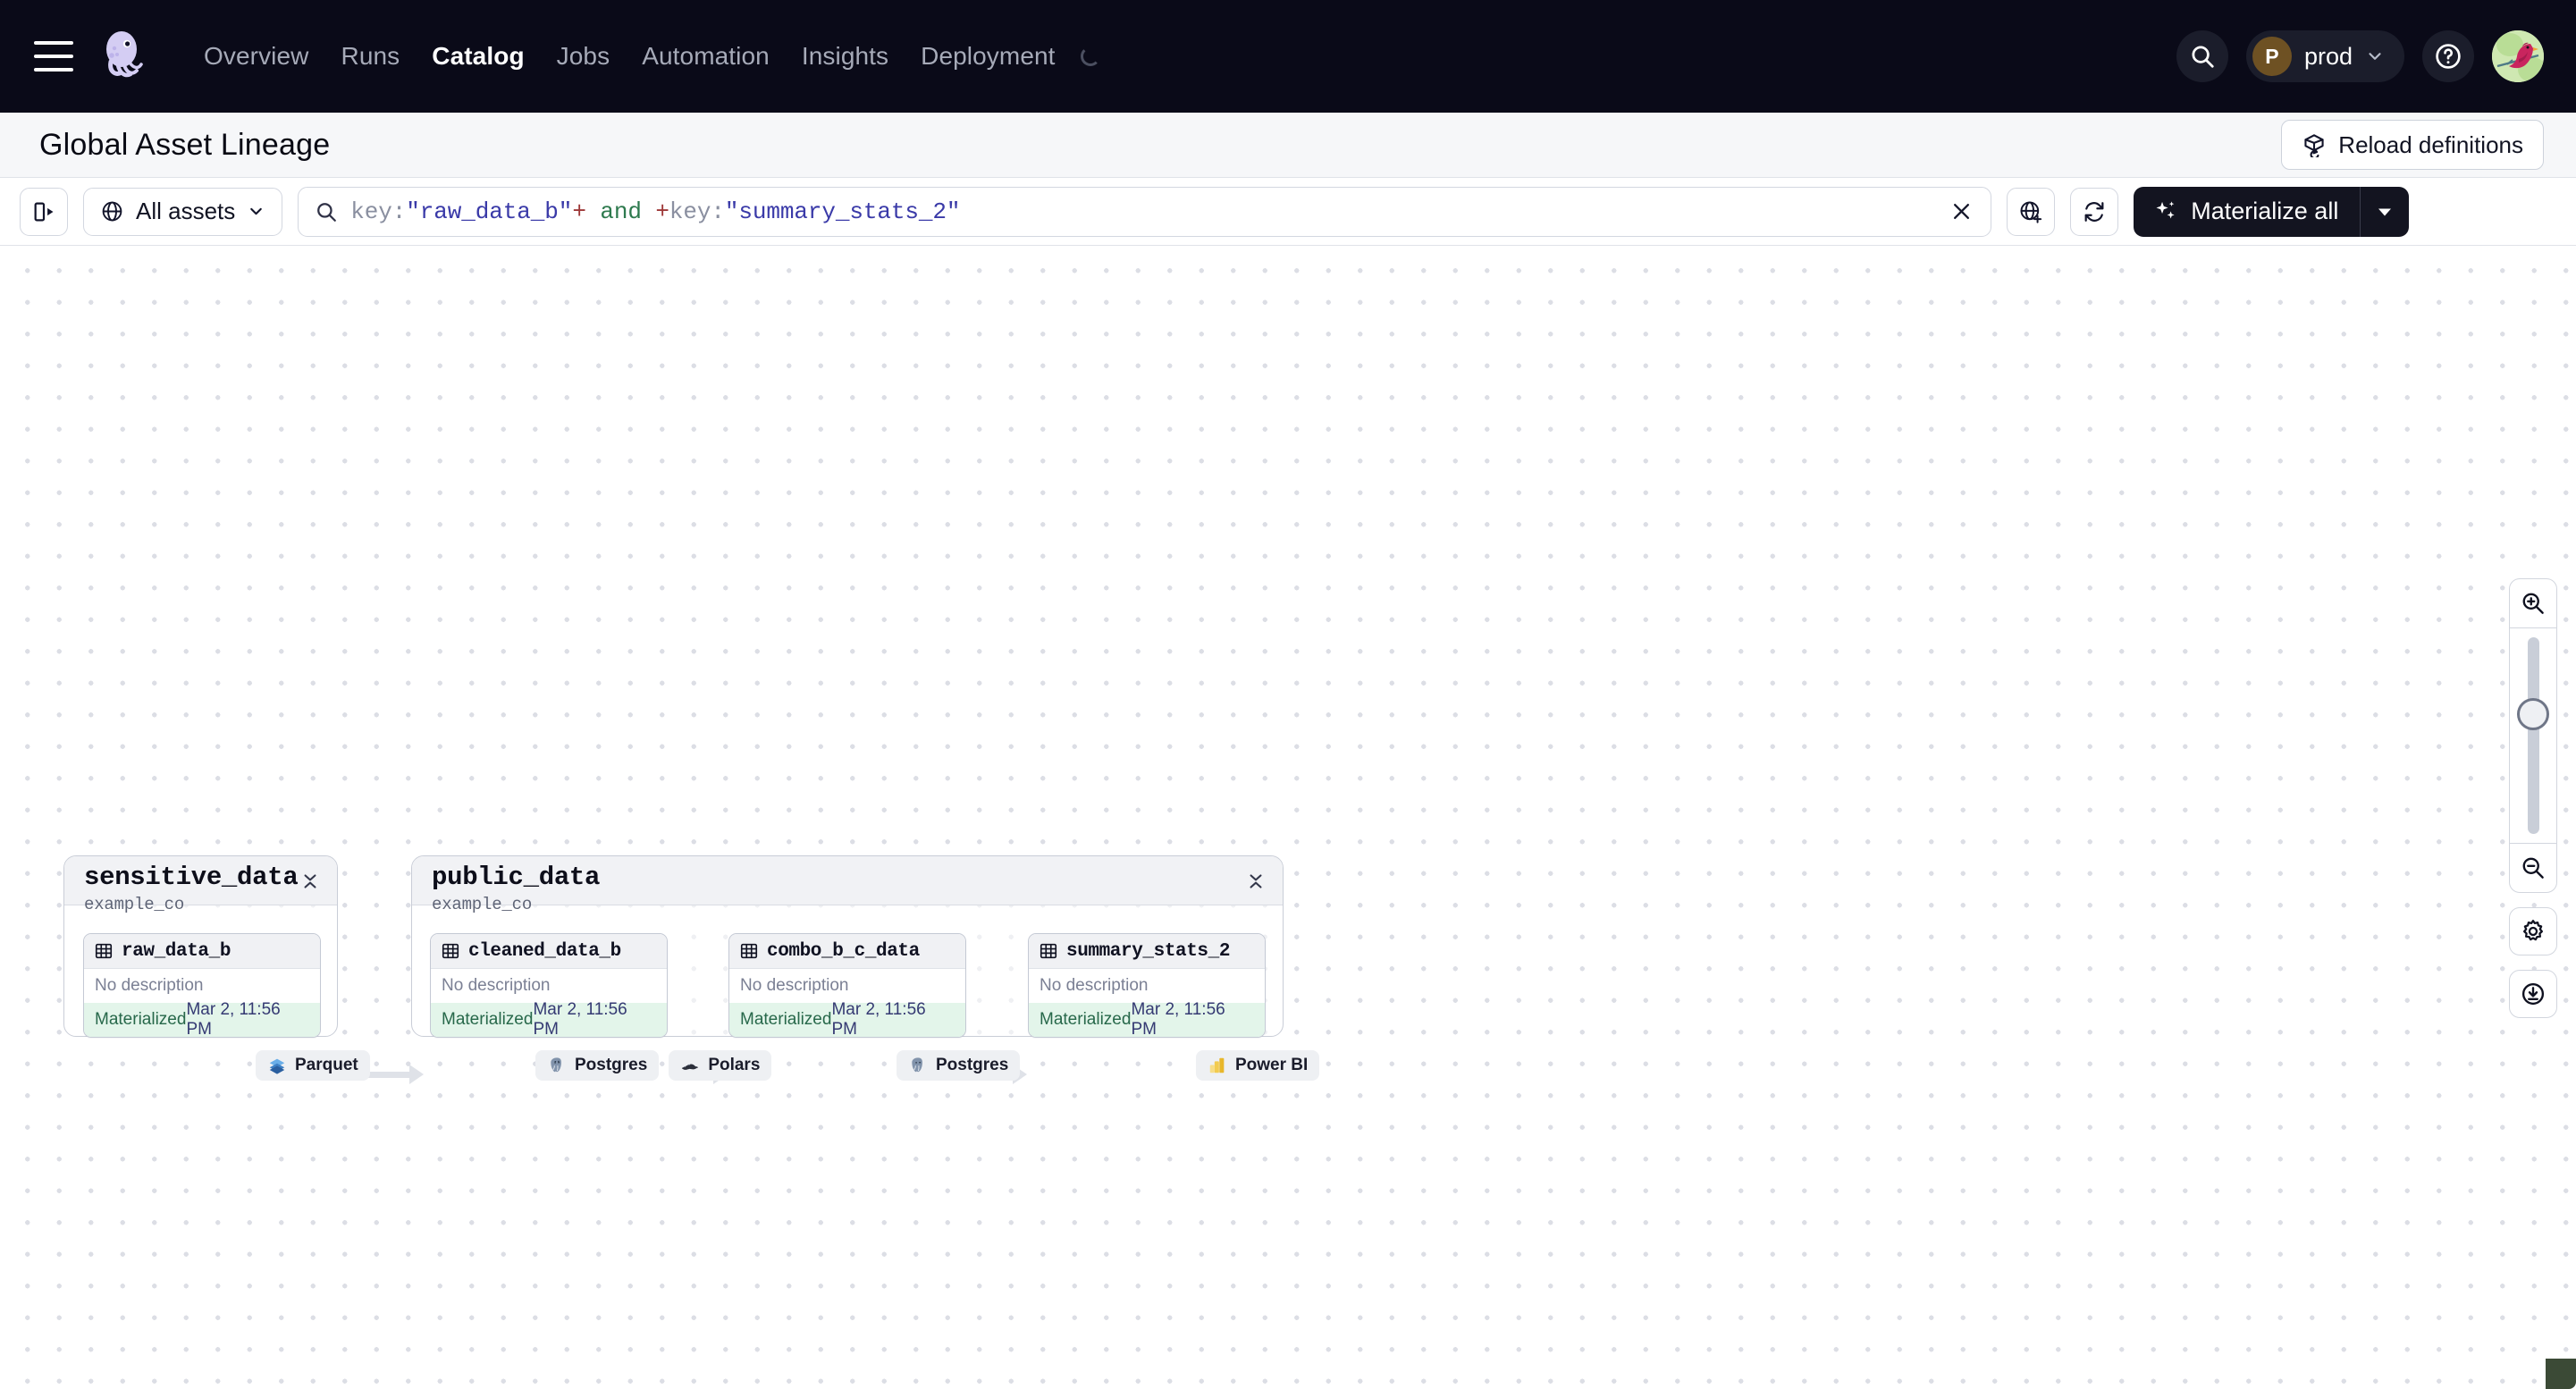  Describe the element at coordinates (556, 1065) in the screenshot. I see `postgres-icon` at that location.